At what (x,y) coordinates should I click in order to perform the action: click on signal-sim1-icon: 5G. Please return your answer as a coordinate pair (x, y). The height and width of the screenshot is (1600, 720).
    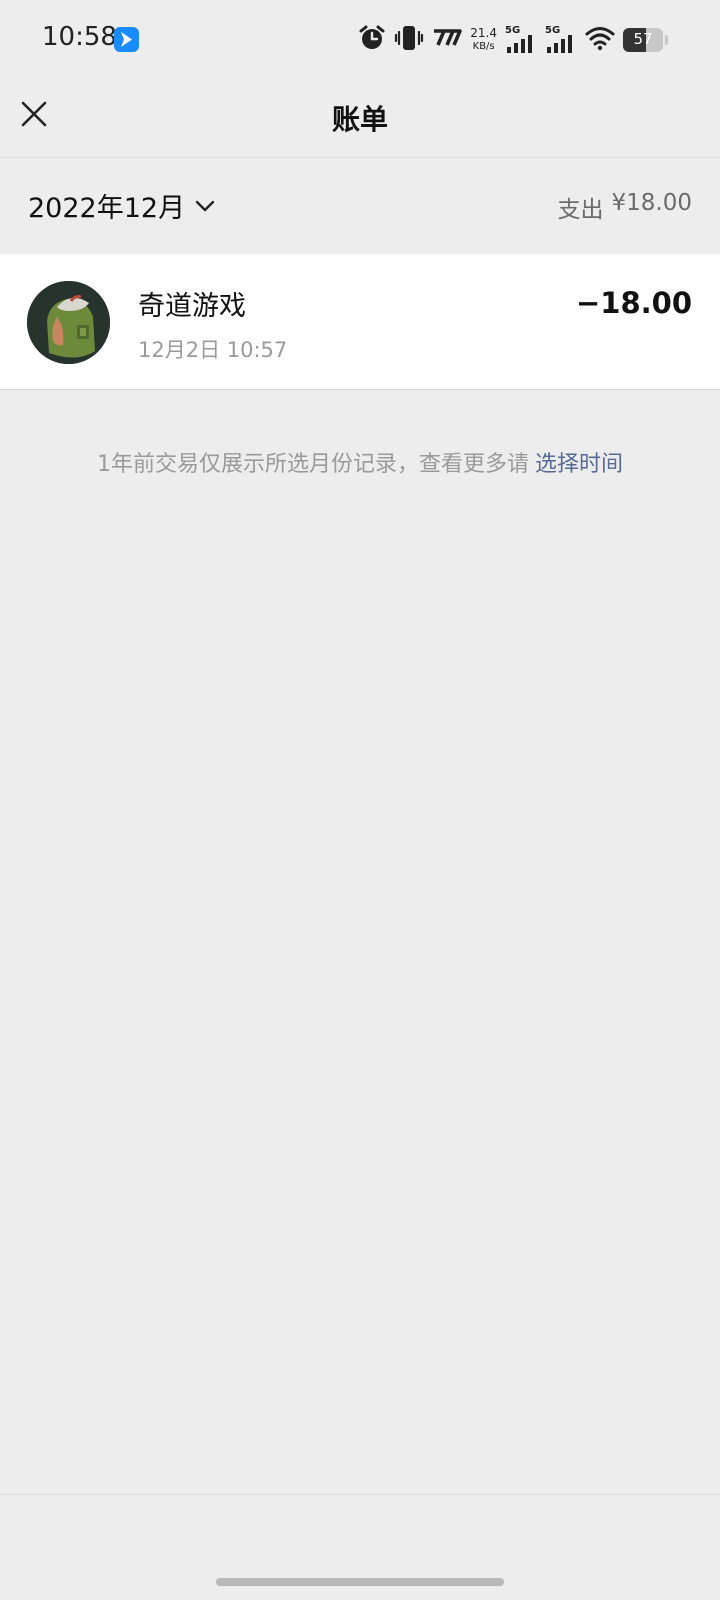
    Looking at the image, I should click on (521, 40).